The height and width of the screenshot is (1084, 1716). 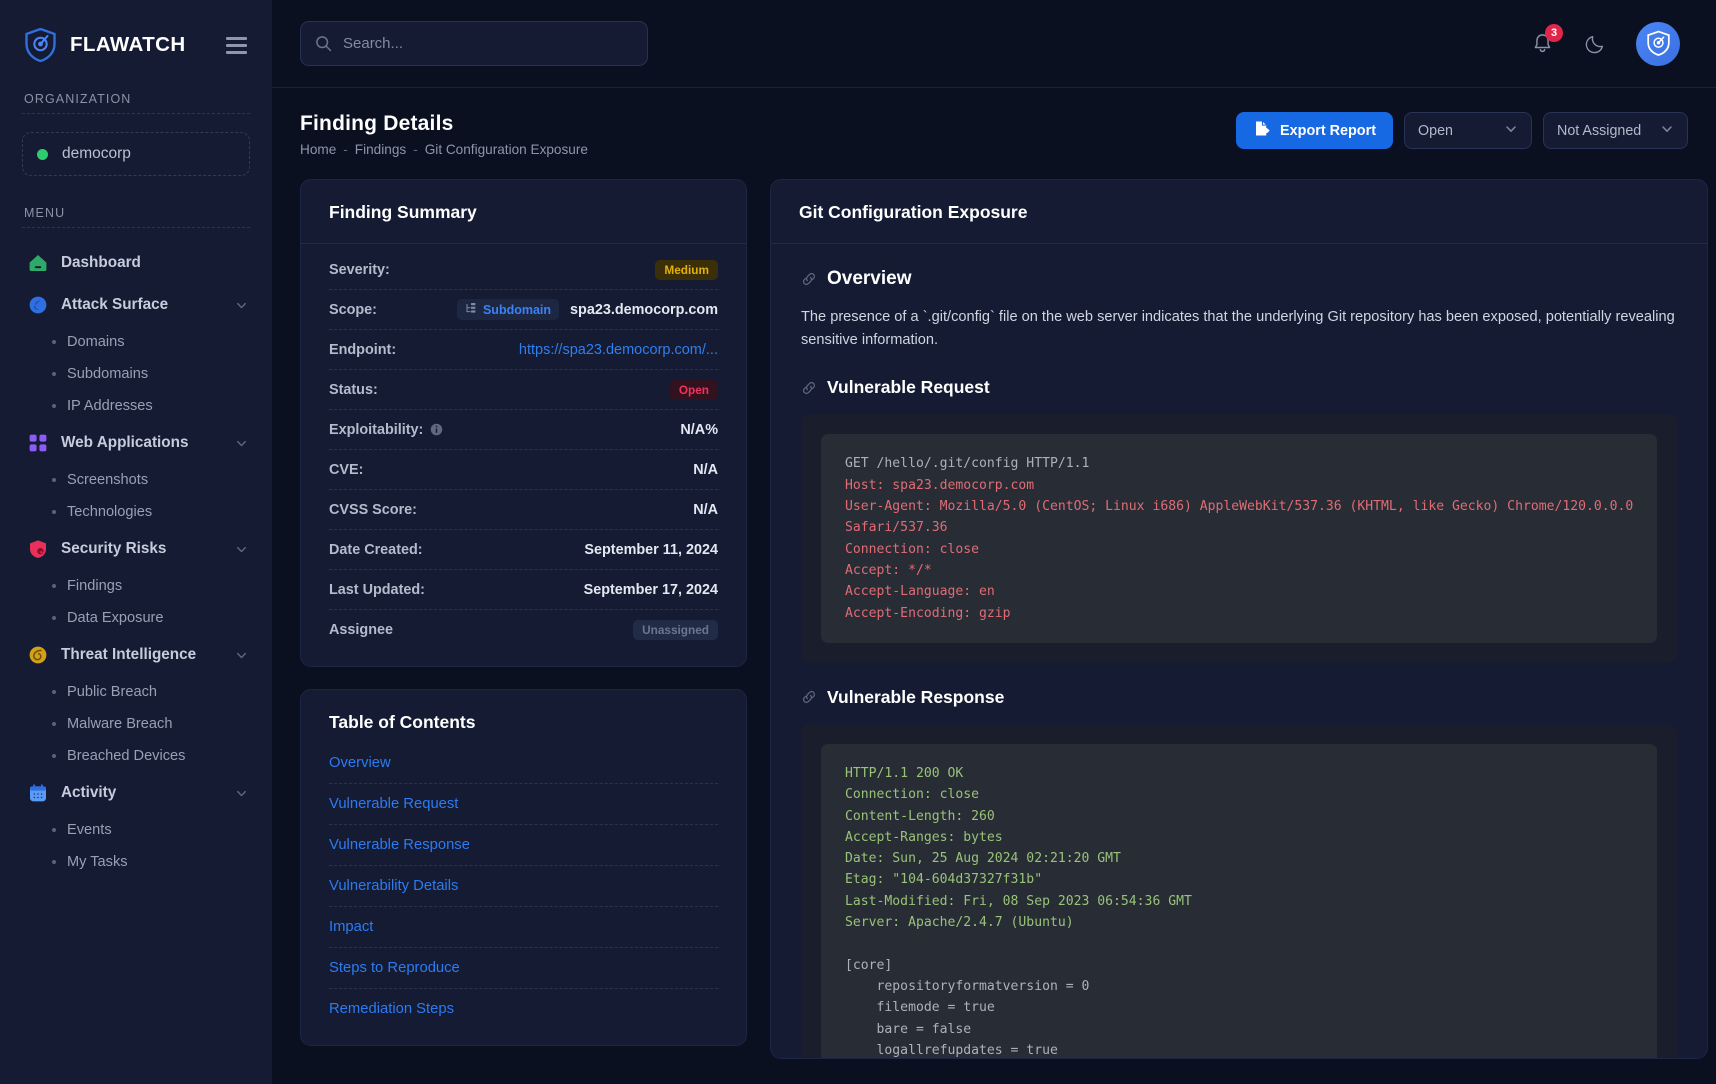 I want to click on sidebar-subitem-label: Subdomains, so click(x=108, y=374).